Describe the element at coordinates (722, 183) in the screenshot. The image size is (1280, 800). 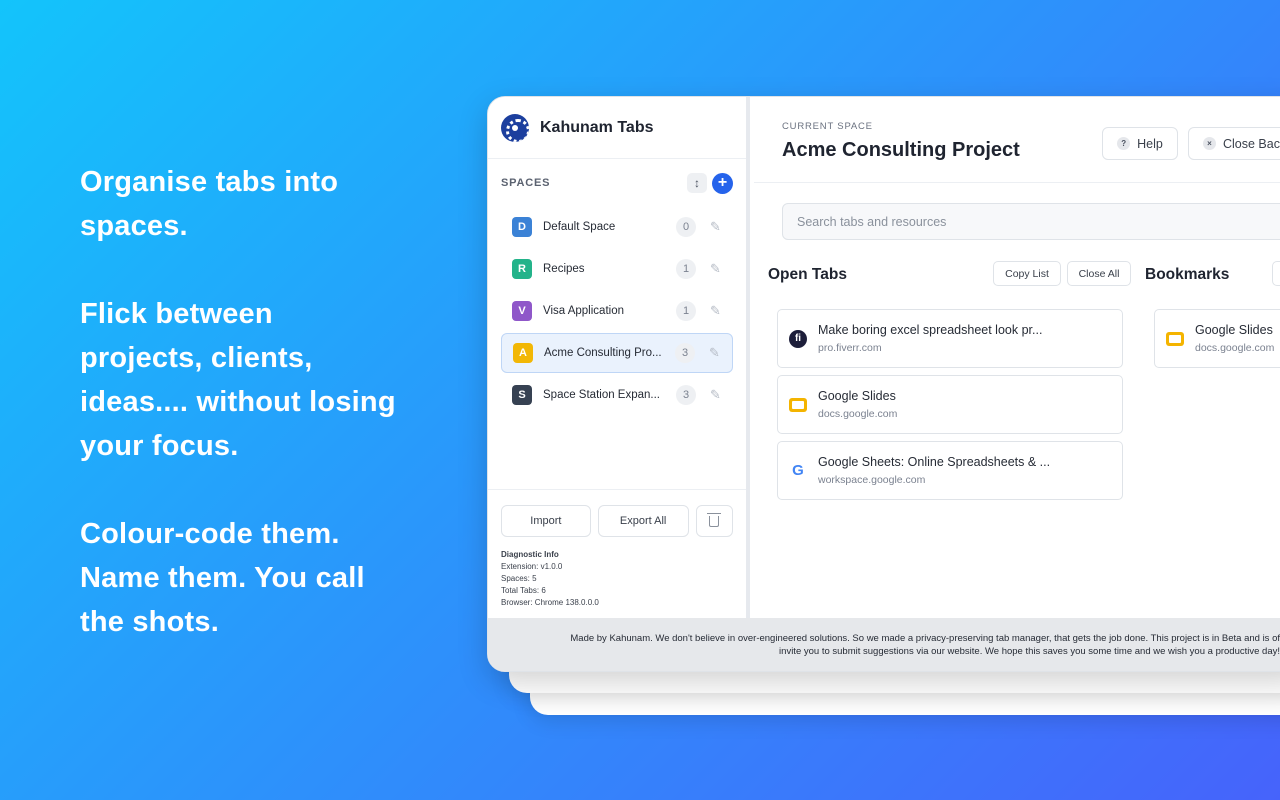
I see `add-space-button: +` at that location.